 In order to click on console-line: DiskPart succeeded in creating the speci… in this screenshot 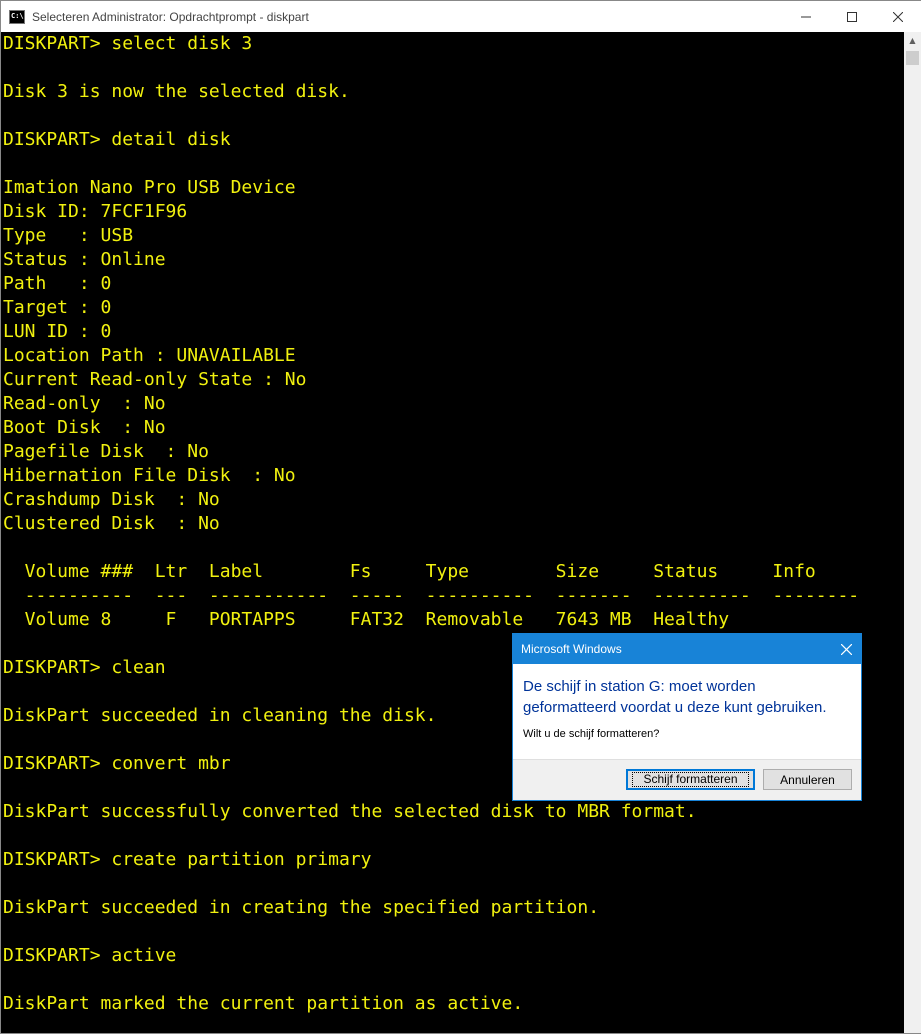, I will do `click(301, 907)`.